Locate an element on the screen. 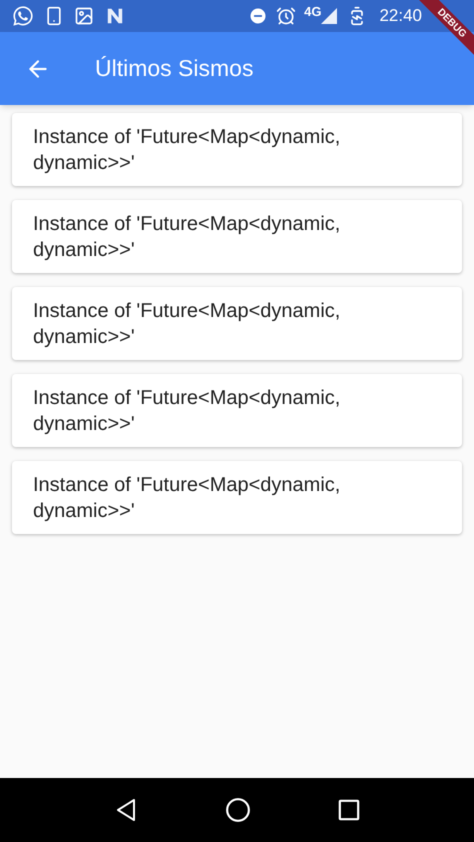 The width and height of the screenshot is (474, 842). whatsapp-icon is located at coordinates (23, 16).